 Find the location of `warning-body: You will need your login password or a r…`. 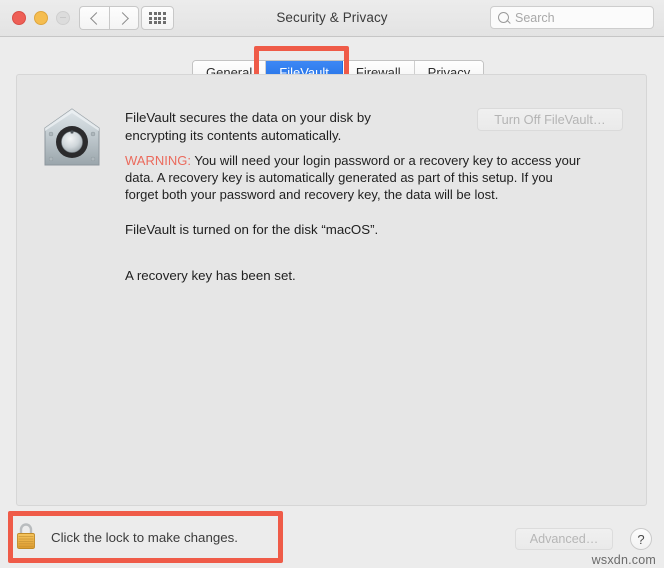

warning-body: You will need your login password or a r… is located at coordinates (353, 177).